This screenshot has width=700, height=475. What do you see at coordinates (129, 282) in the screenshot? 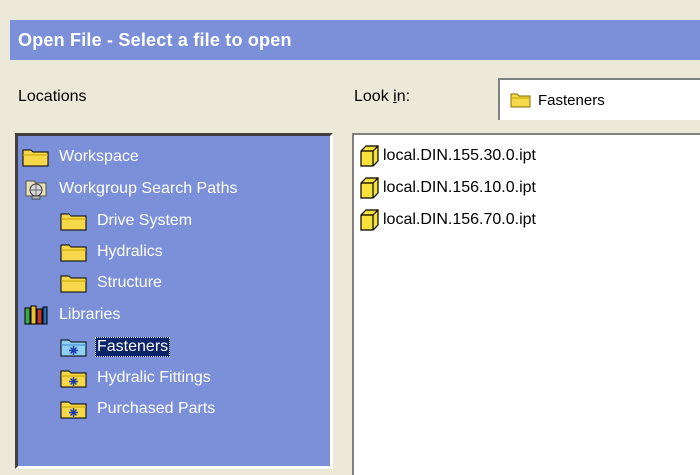
I see `location-label: Structure` at bounding box center [129, 282].